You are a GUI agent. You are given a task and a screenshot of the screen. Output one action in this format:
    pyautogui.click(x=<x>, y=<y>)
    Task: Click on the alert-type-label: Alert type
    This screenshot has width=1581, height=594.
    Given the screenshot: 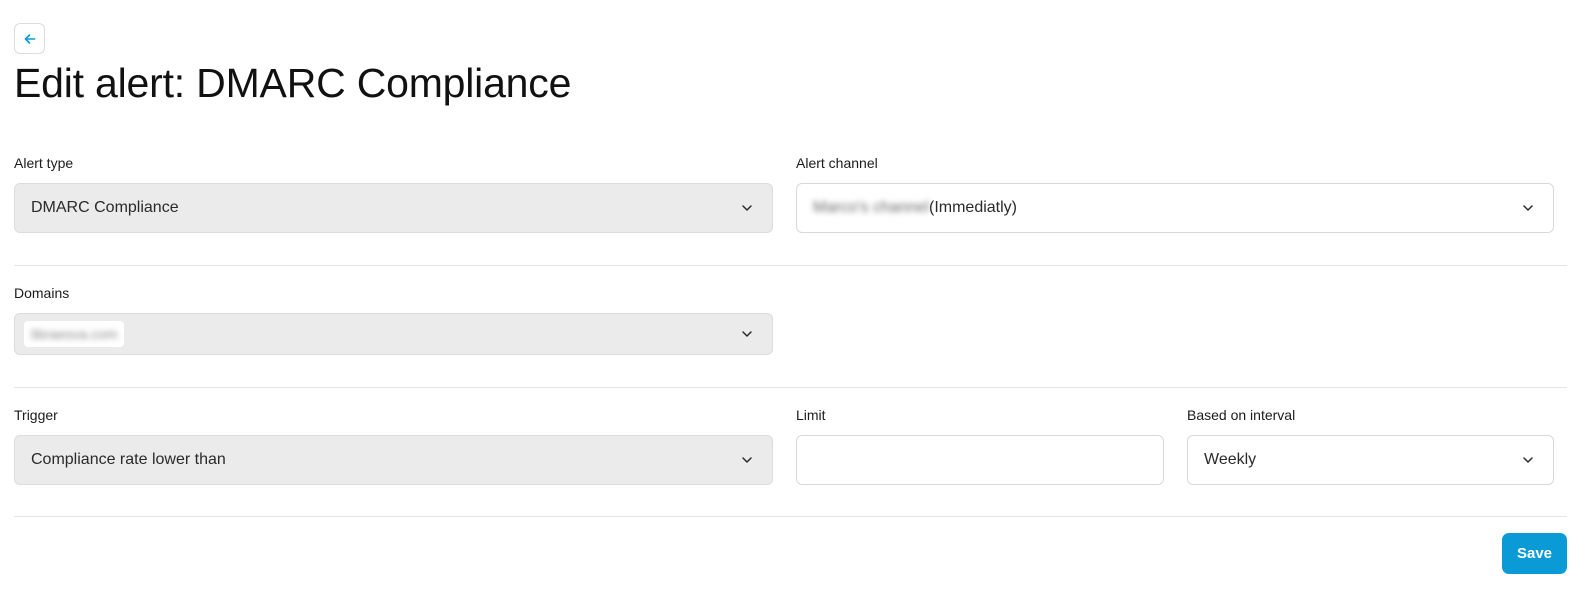 What is the action you would take?
    pyautogui.click(x=44, y=163)
    